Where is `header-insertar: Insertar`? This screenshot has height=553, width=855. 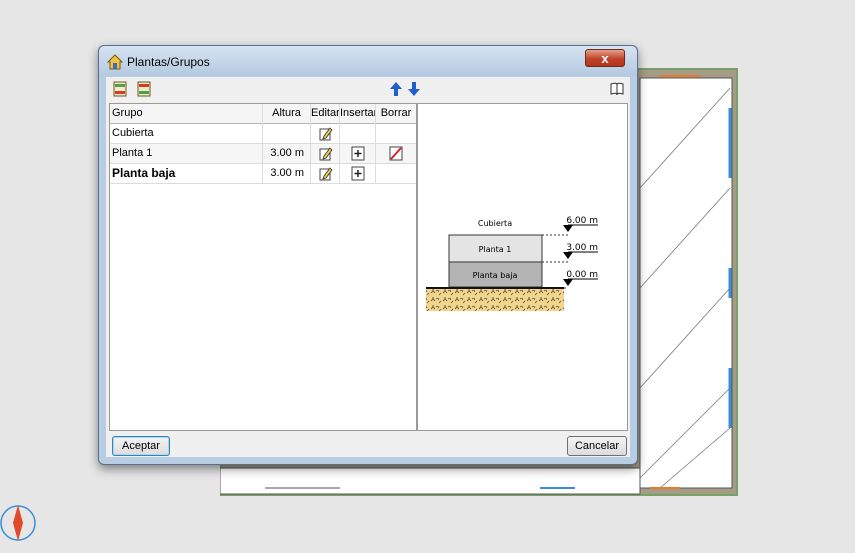 header-insertar: Insertar is located at coordinates (358, 114).